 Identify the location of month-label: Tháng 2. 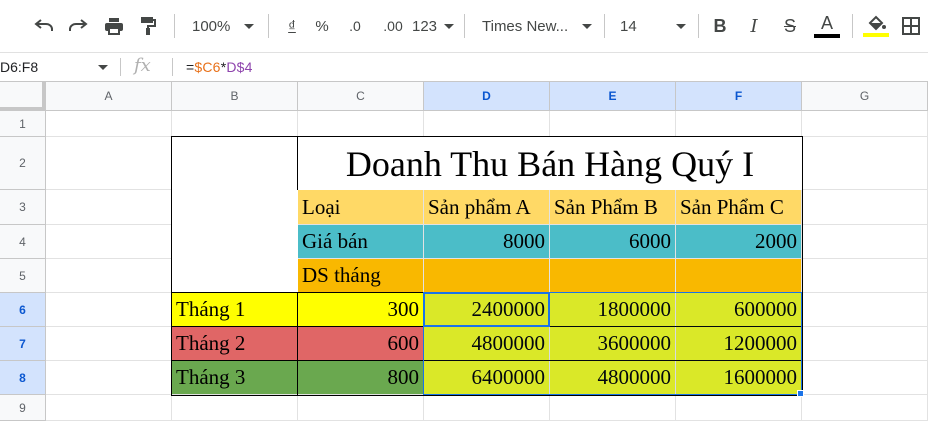
(235, 344).